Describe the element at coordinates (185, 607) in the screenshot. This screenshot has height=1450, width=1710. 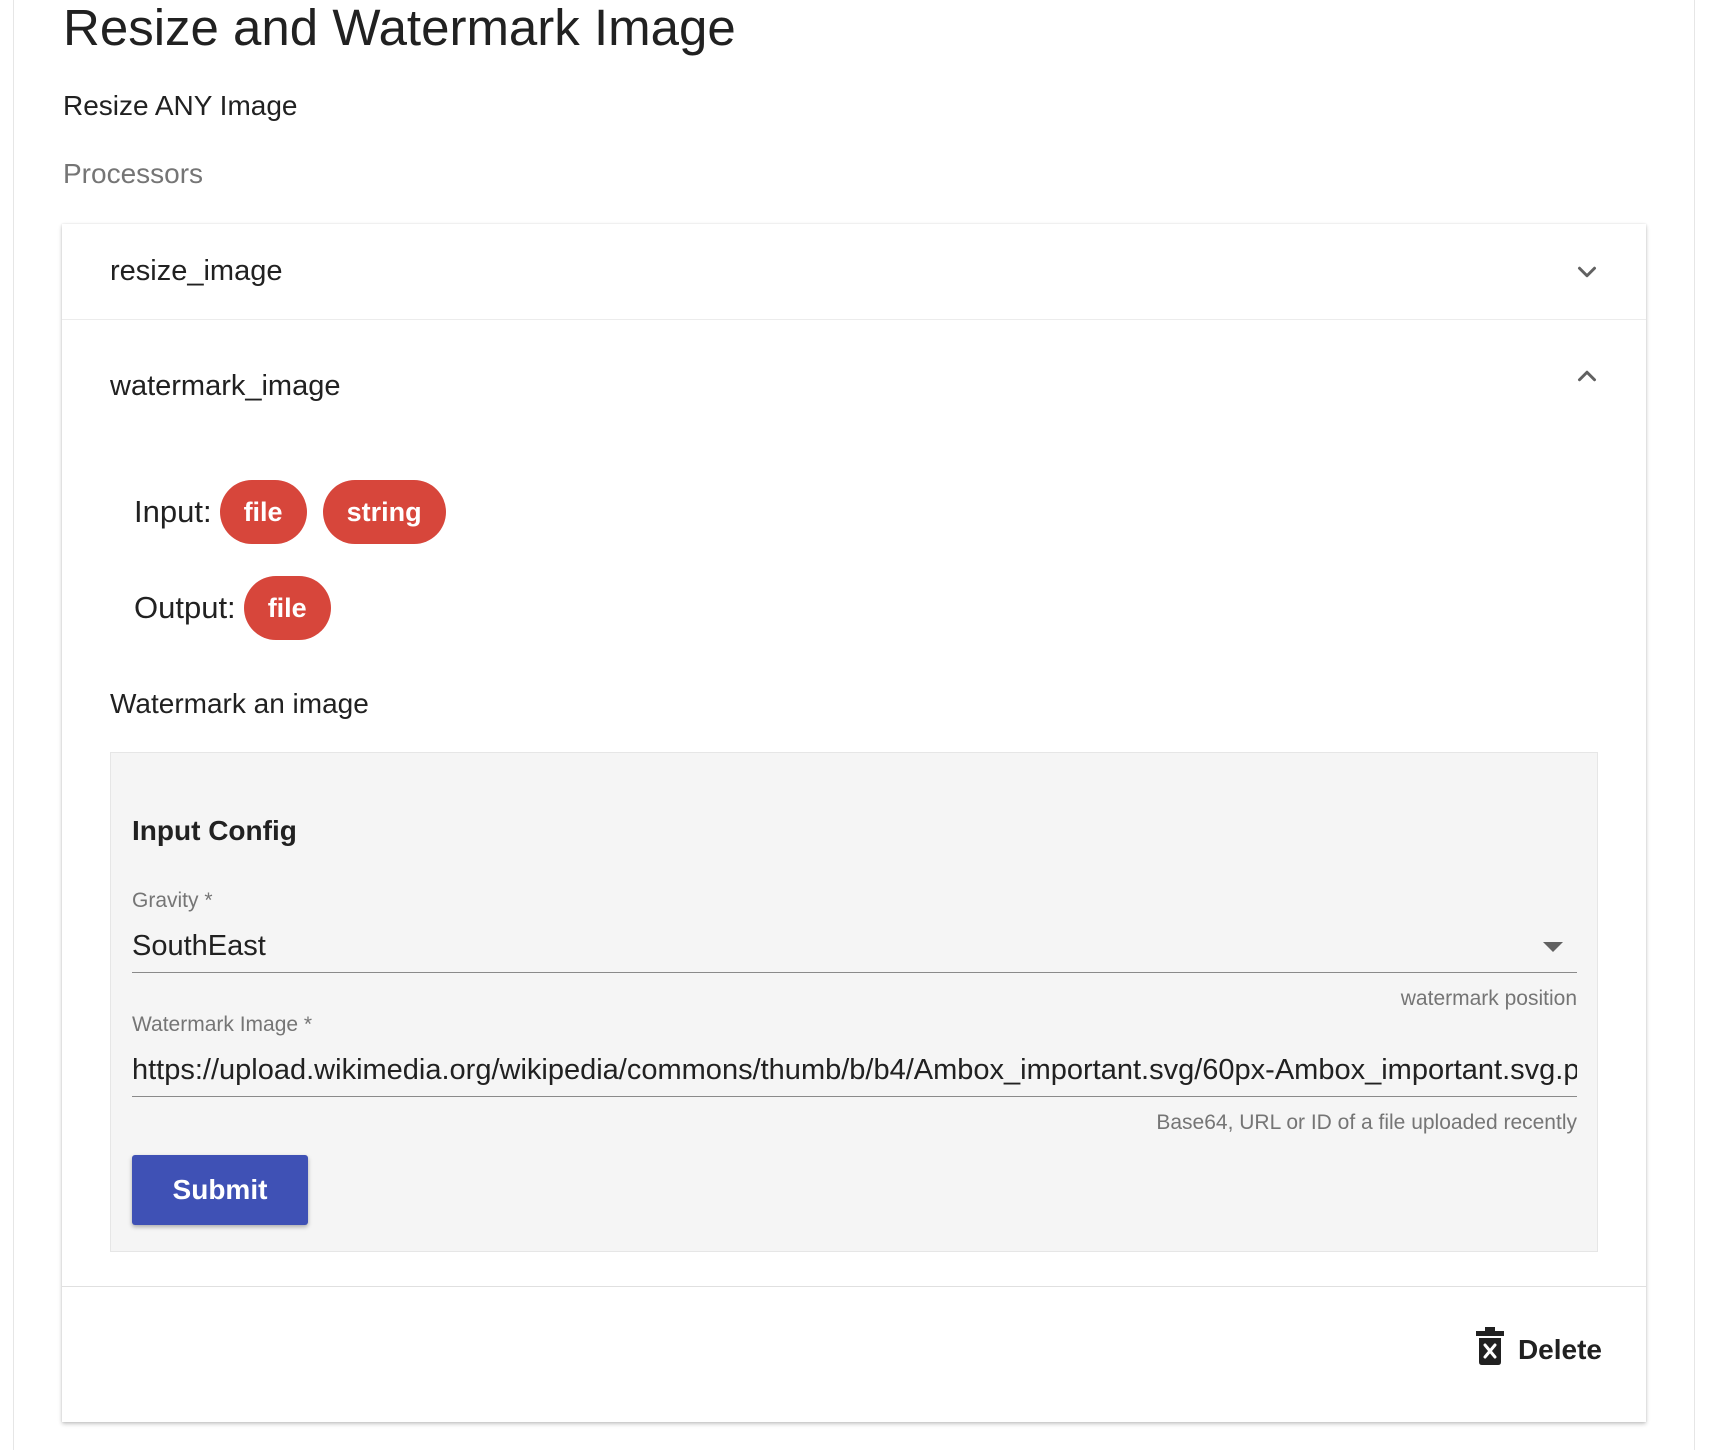
I see `output-label: Output:` at that location.